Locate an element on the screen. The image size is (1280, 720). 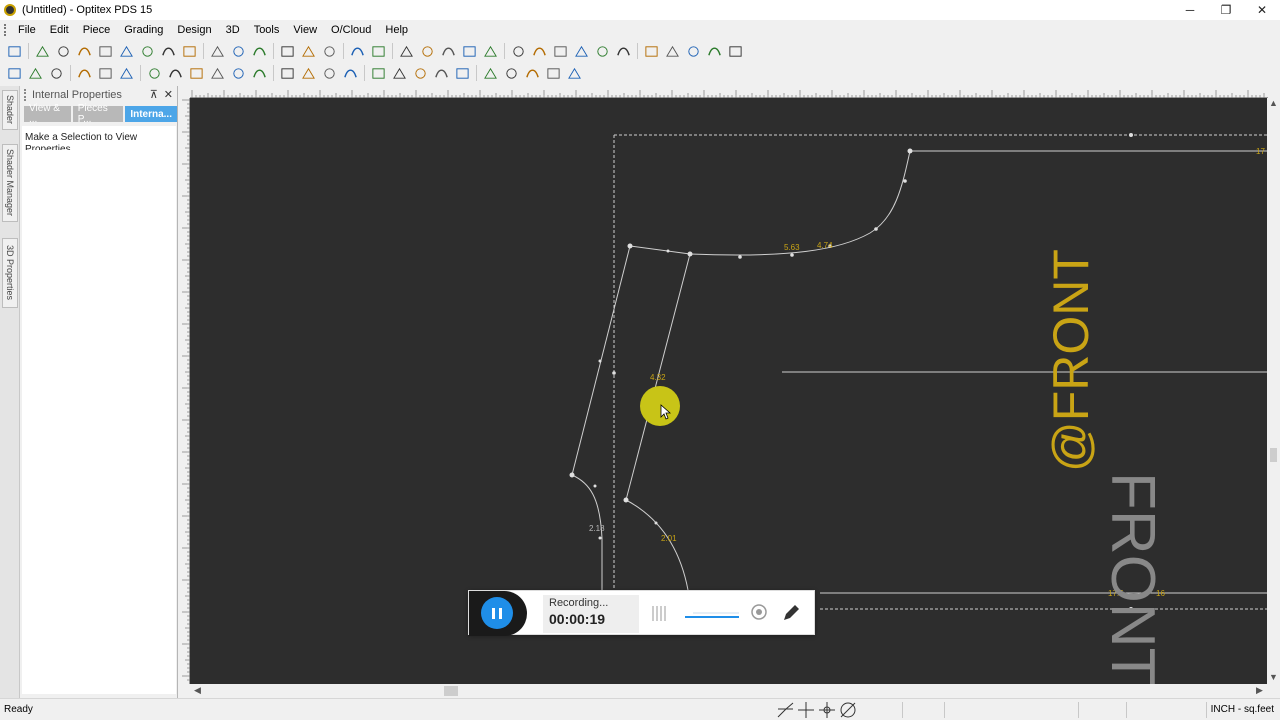
notch-tool-icon is located at coordinates (575, 73).